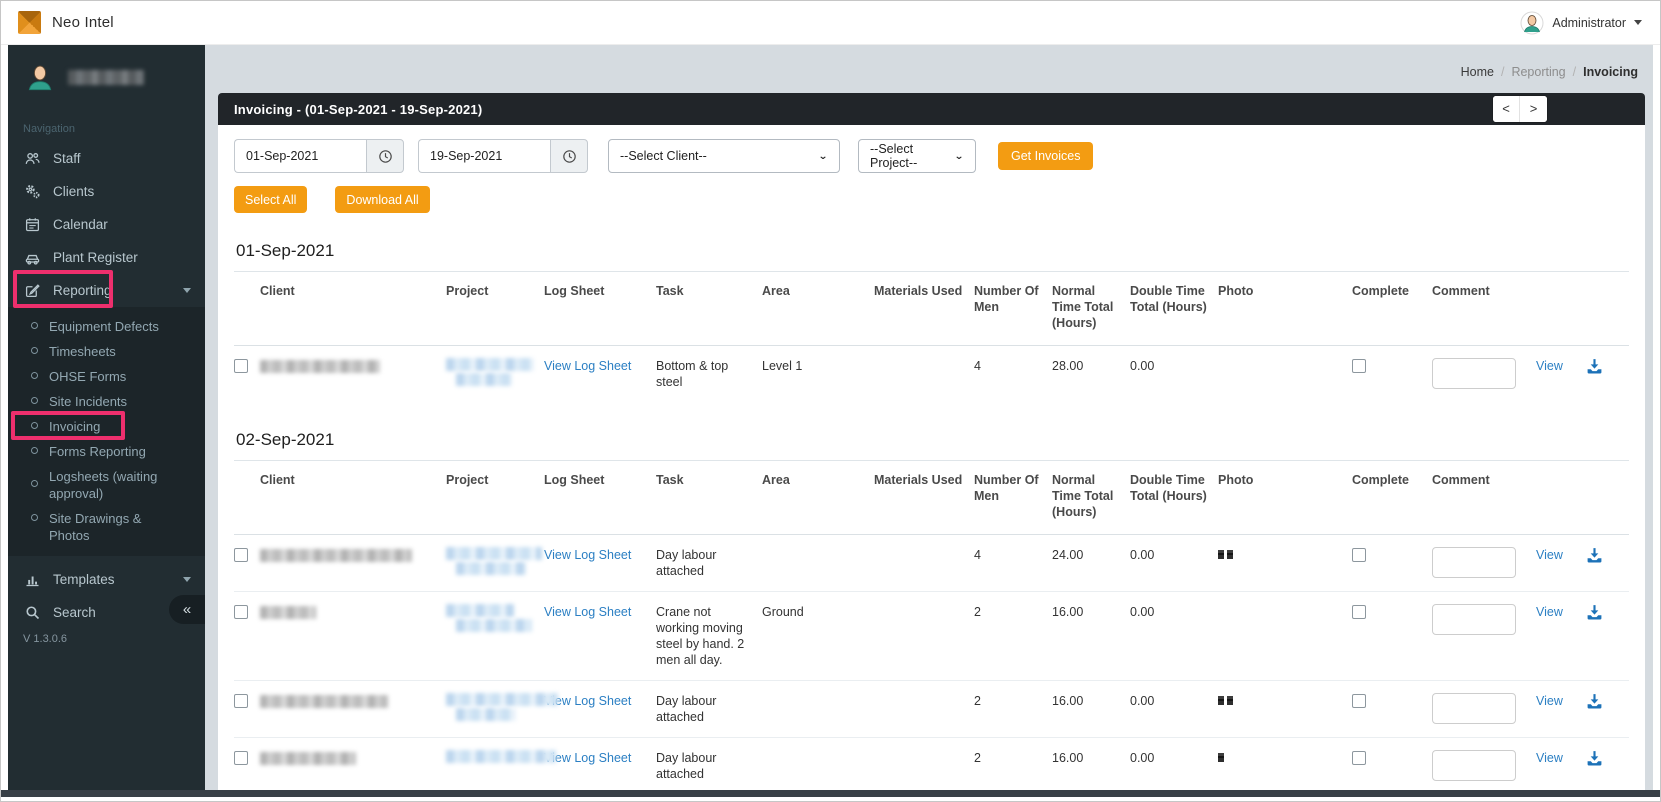  Describe the element at coordinates (484, 156) in the screenshot. I see `date-to-input` at that location.